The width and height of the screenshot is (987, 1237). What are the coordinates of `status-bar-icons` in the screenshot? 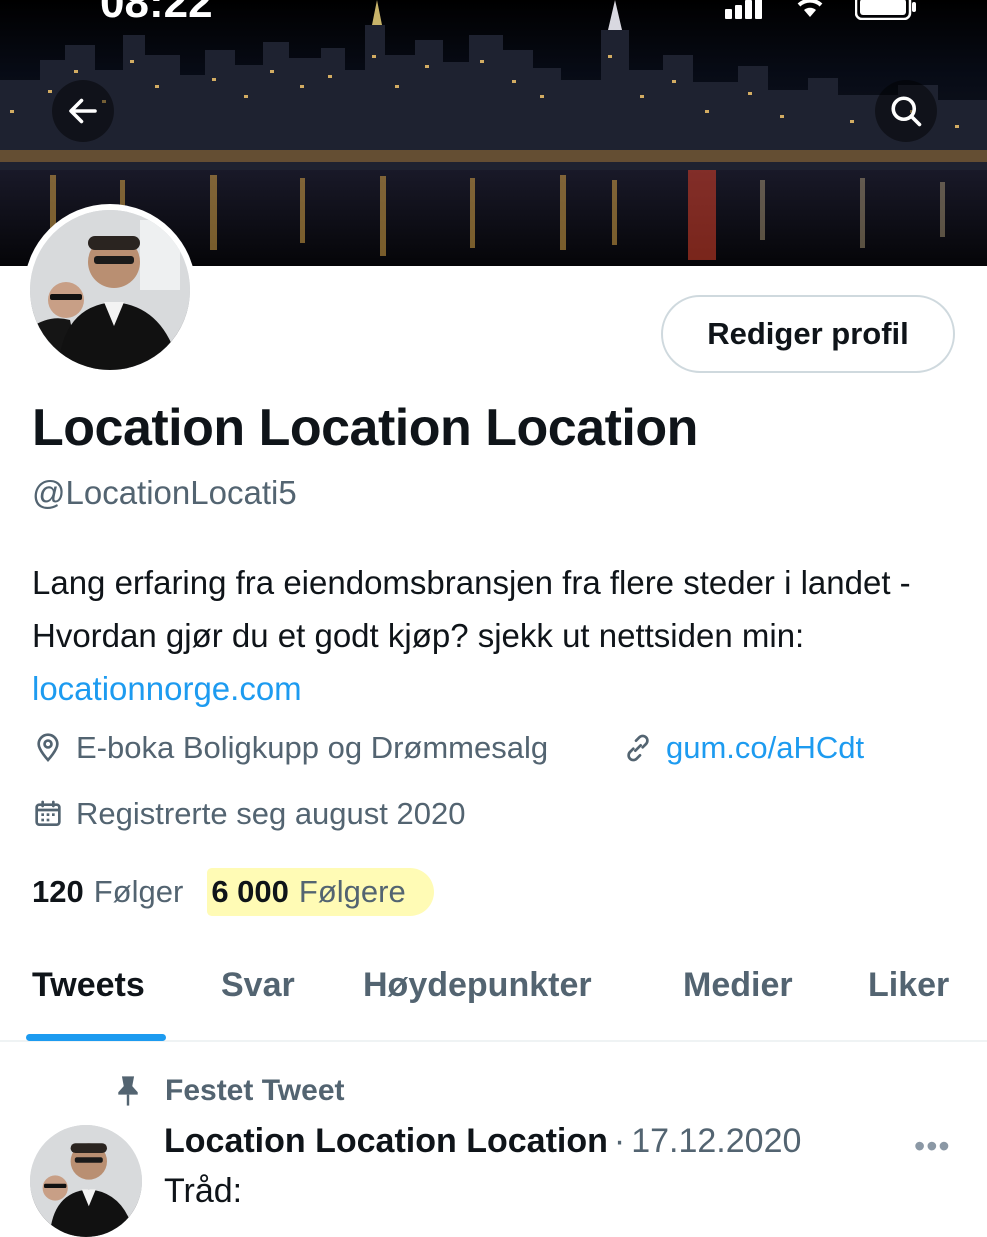 It's located at (821, 10).